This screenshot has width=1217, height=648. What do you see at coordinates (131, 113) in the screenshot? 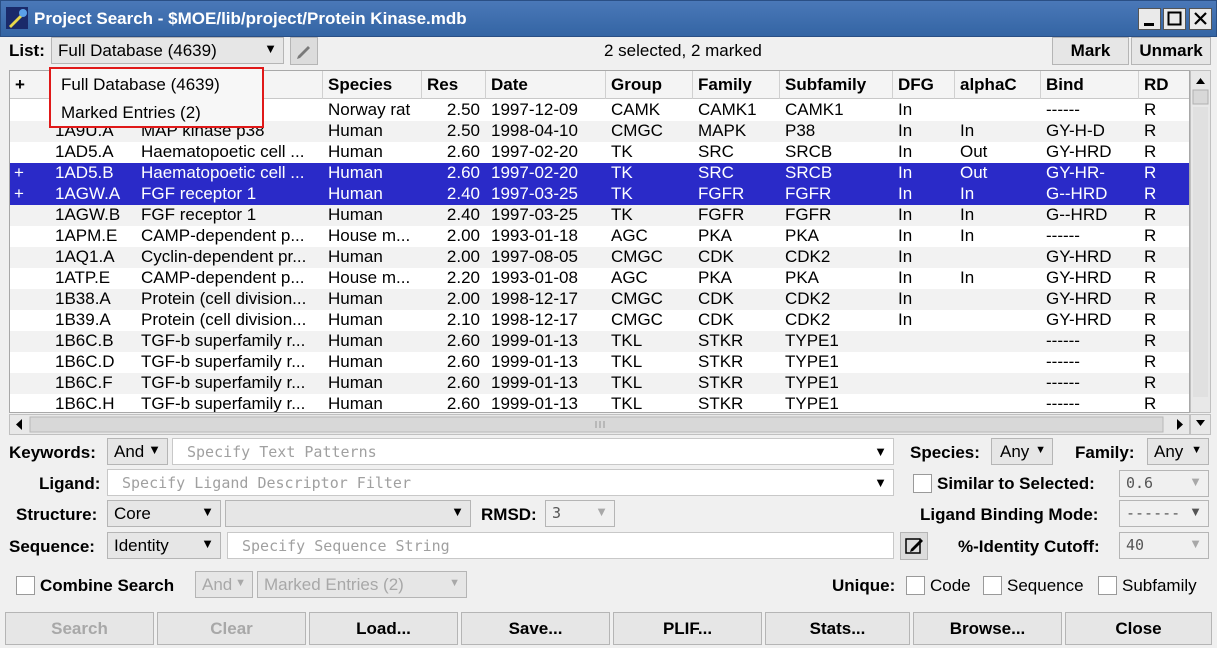
I see `menu-item-marked-entries: Marked Entries (2)` at bounding box center [131, 113].